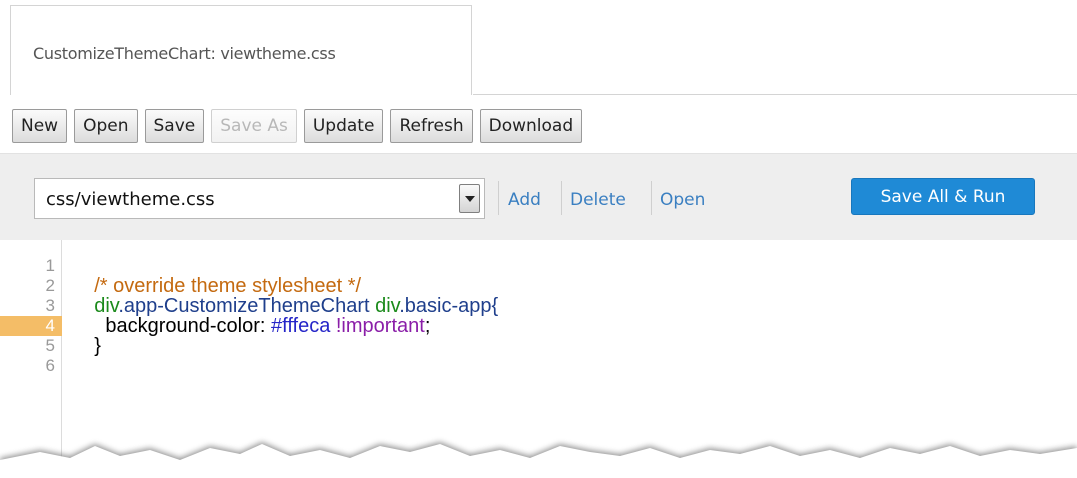 The image size is (1077, 478). Describe the element at coordinates (216, 276) in the screenshot. I see `code-line: /* override theme stylesheet */` at that location.